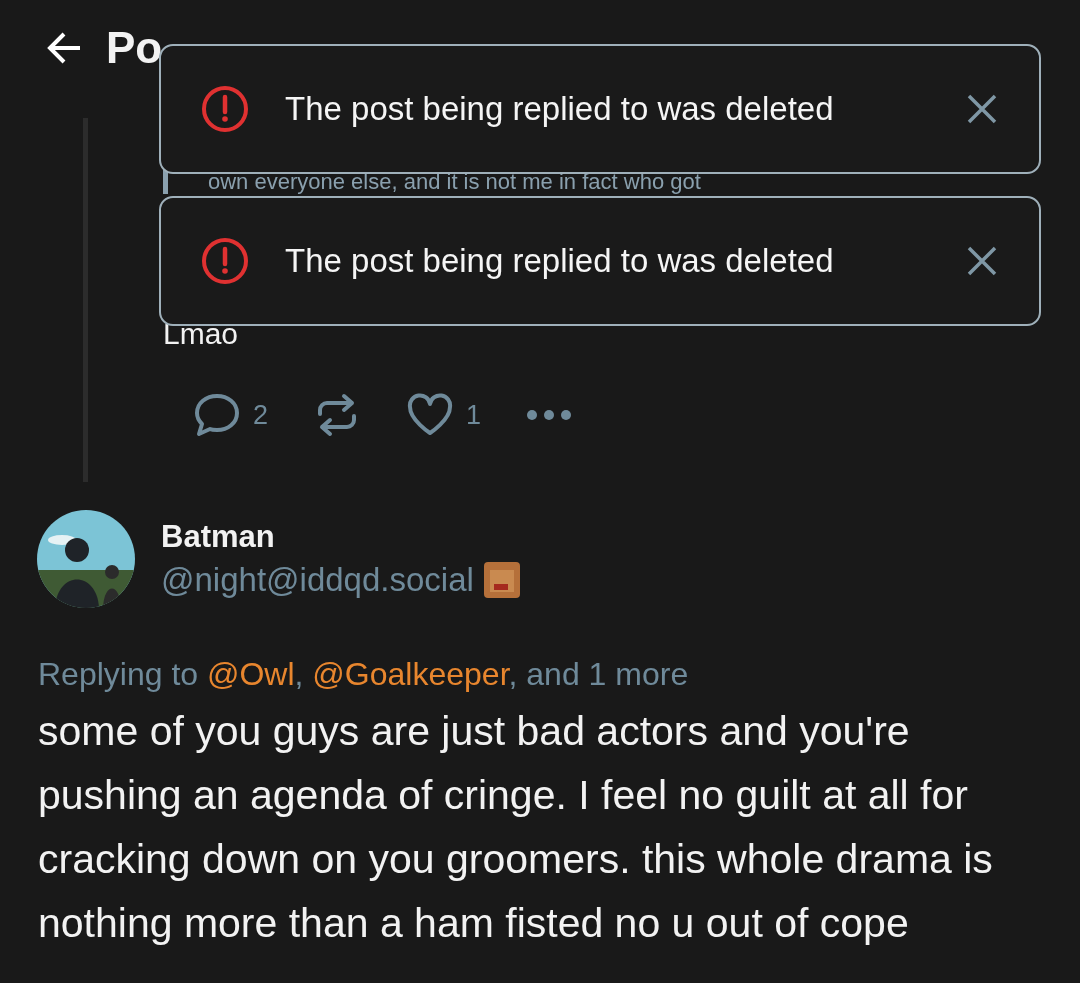 The image size is (1080, 983). I want to click on post-text: Lmao, so click(201, 334).